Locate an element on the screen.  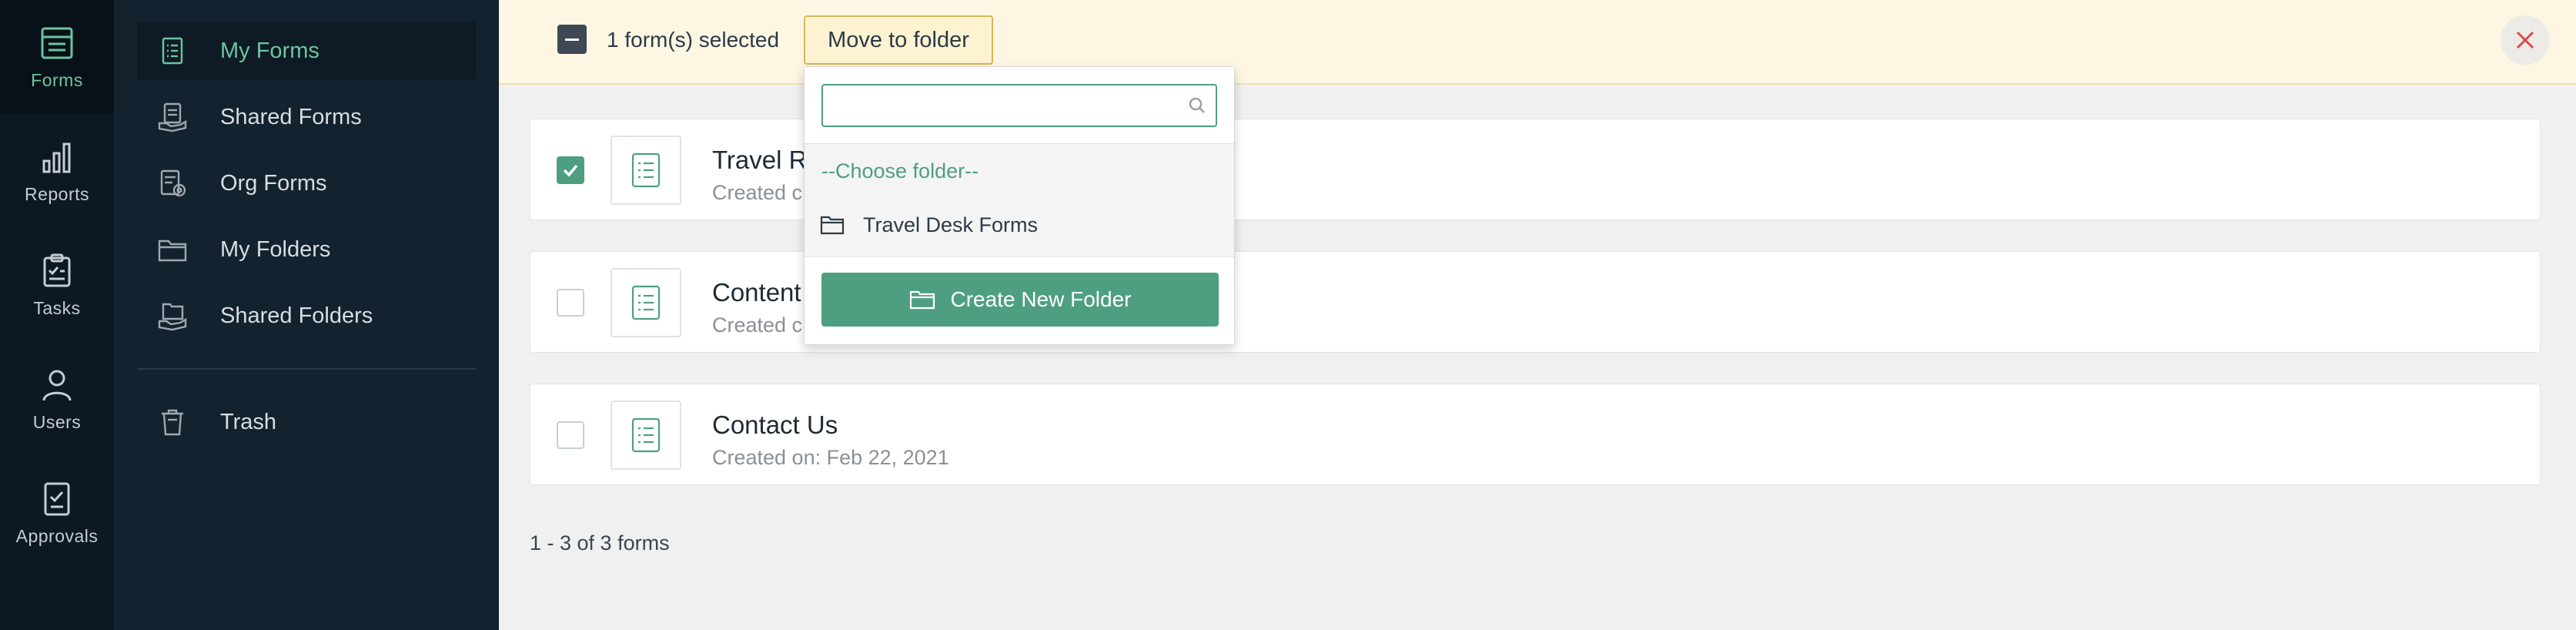
sidebar-item-org-forms: Org Forms is located at coordinates (307, 184).